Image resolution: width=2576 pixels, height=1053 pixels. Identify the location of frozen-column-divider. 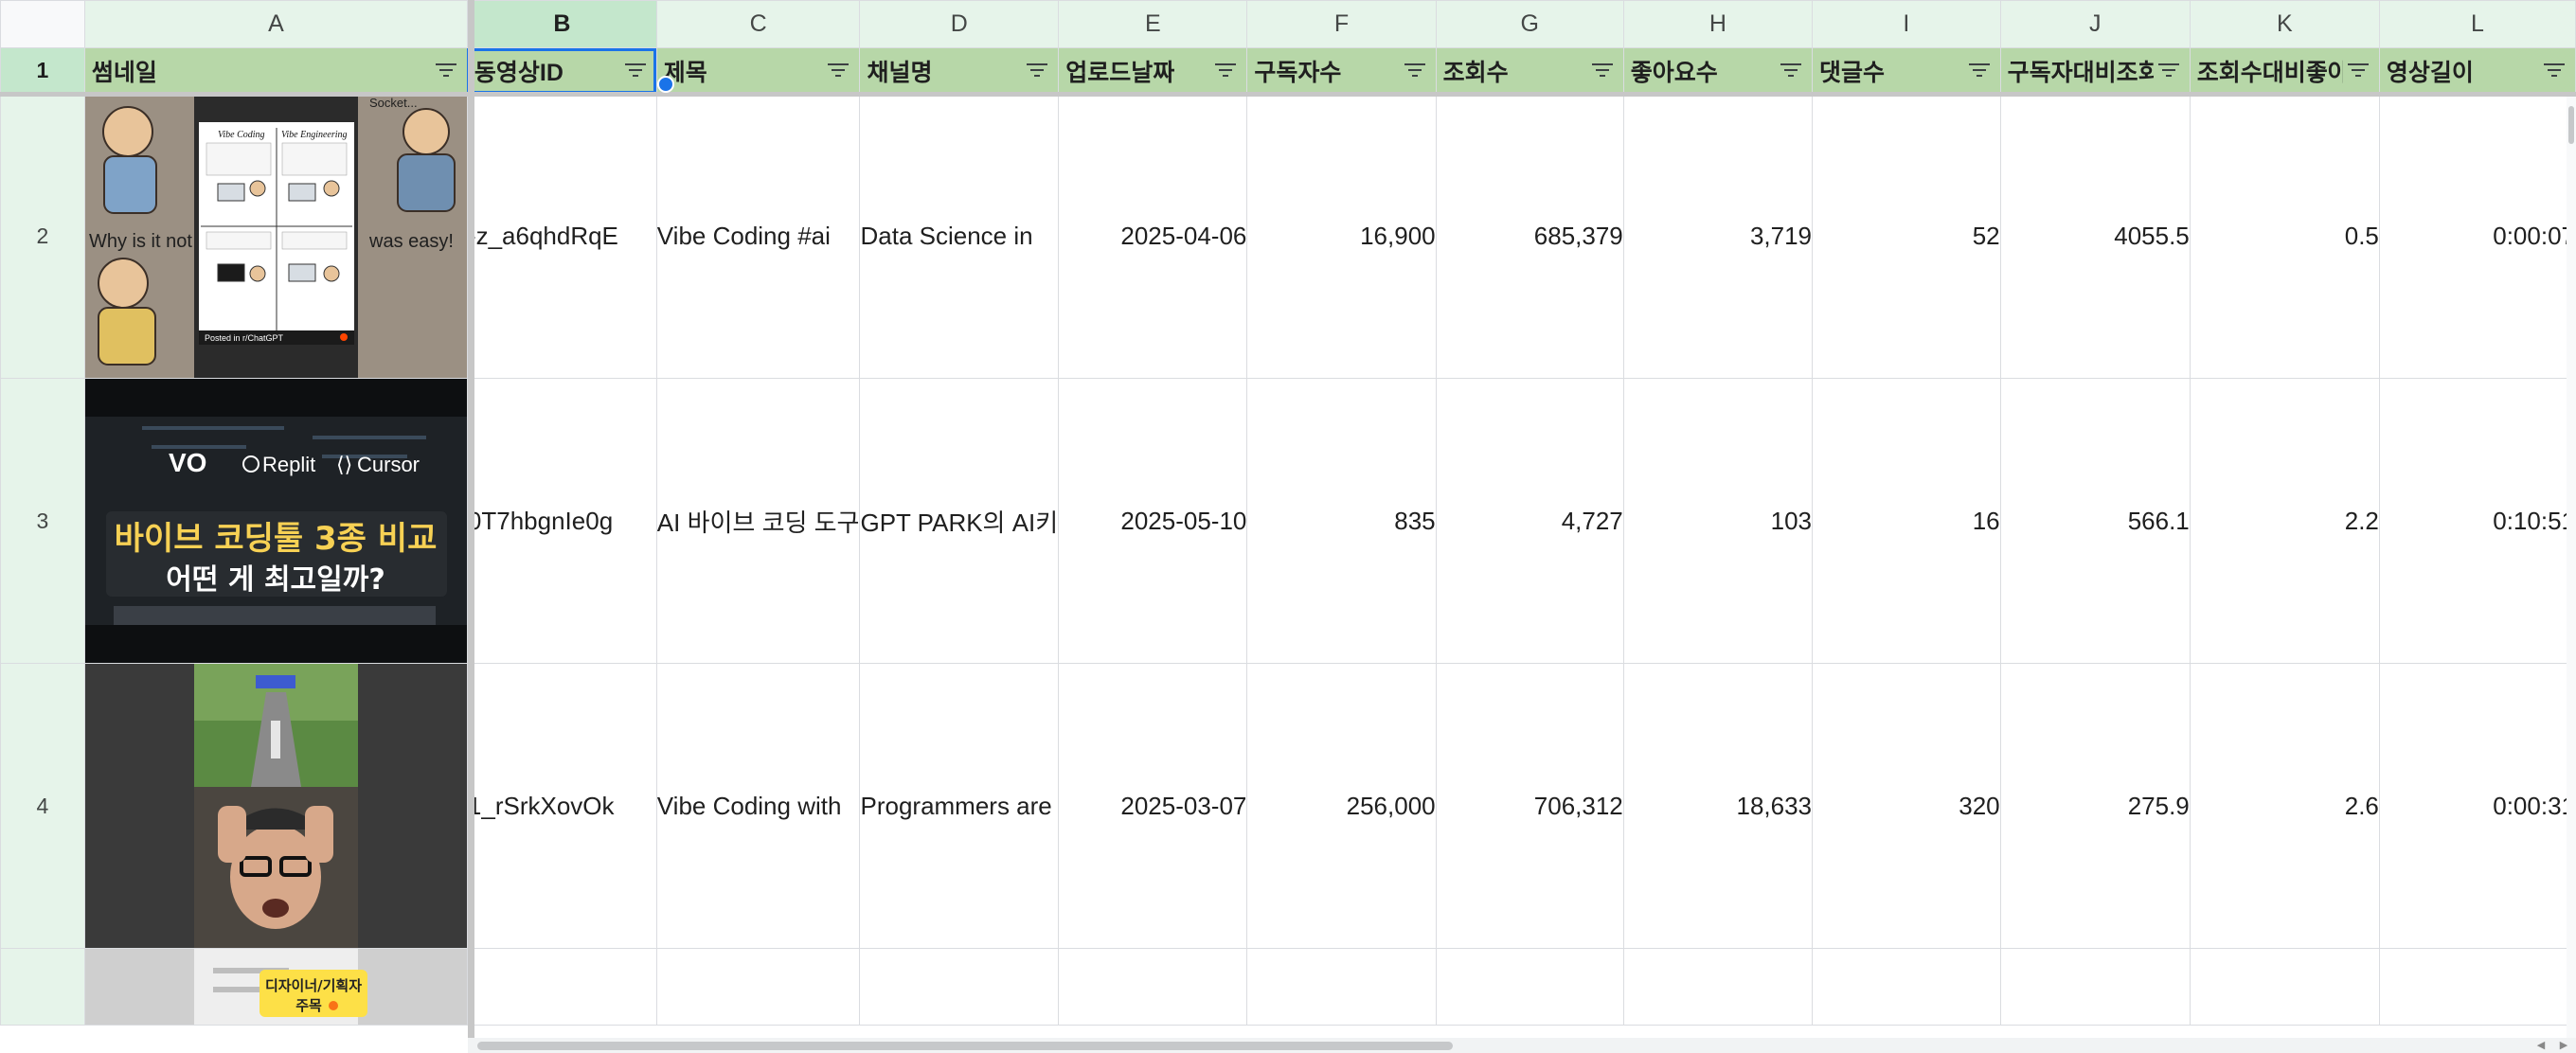
(471, 519).